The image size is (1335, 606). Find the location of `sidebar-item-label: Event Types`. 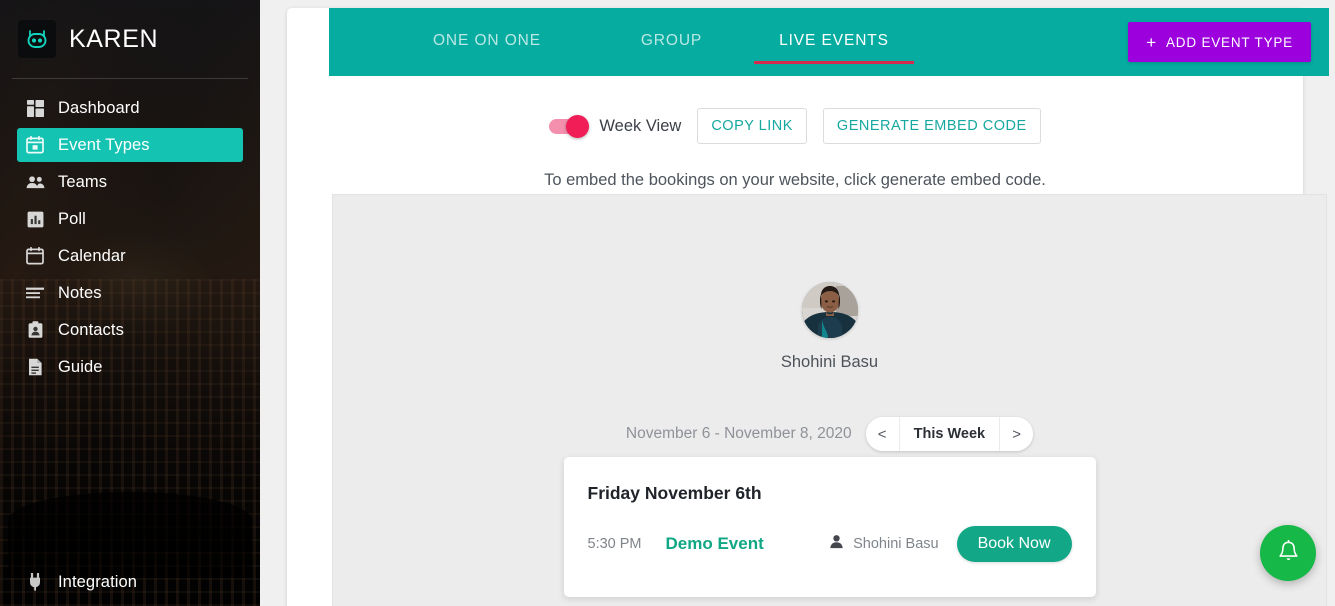

sidebar-item-label: Event Types is located at coordinates (104, 144).